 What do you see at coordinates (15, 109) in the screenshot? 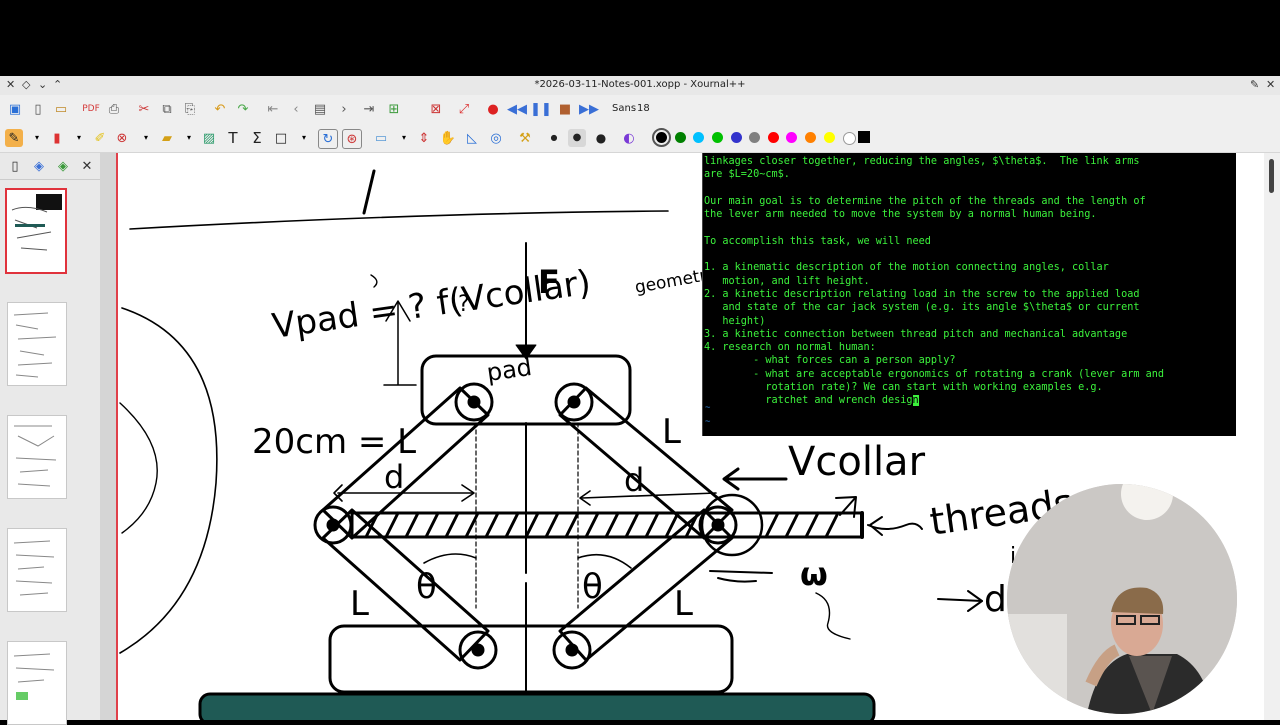
I see `save-icon: ▣` at bounding box center [15, 109].